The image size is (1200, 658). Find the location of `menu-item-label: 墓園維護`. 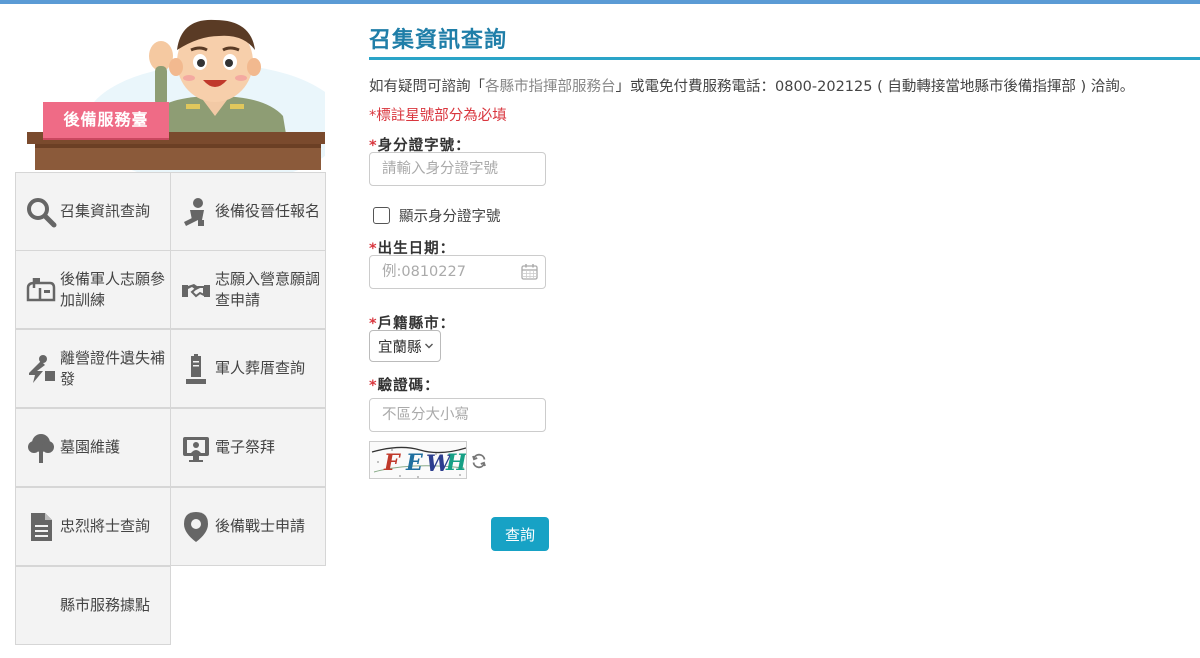

menu-item-label: 墓園維護 is located at coordinates (90, 447).